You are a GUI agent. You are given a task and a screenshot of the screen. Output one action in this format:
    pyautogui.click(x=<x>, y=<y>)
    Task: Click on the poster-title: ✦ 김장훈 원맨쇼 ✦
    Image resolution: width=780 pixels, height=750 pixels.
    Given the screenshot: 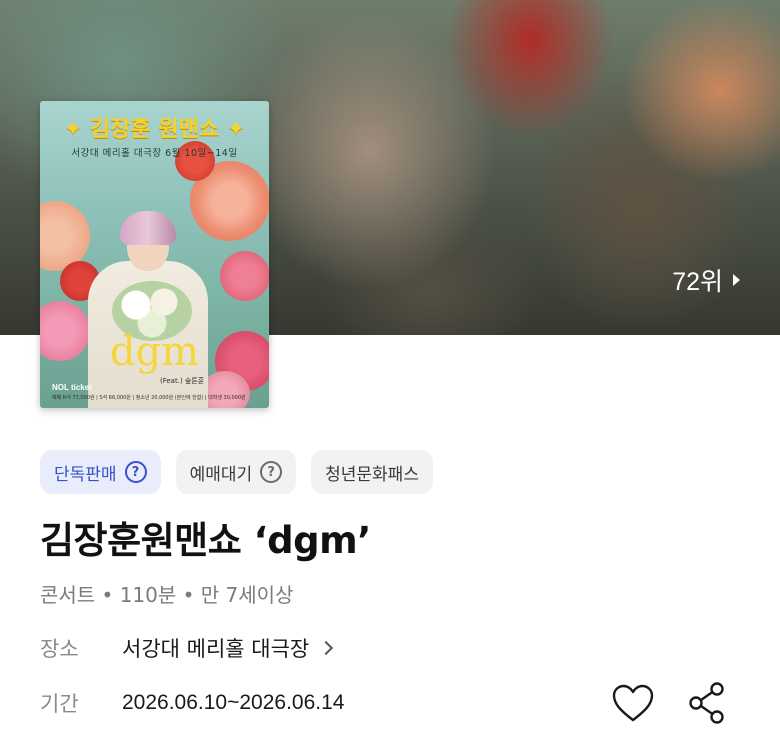 What is the action you would take?
    pyautogui.click(x=154, y=129)
    